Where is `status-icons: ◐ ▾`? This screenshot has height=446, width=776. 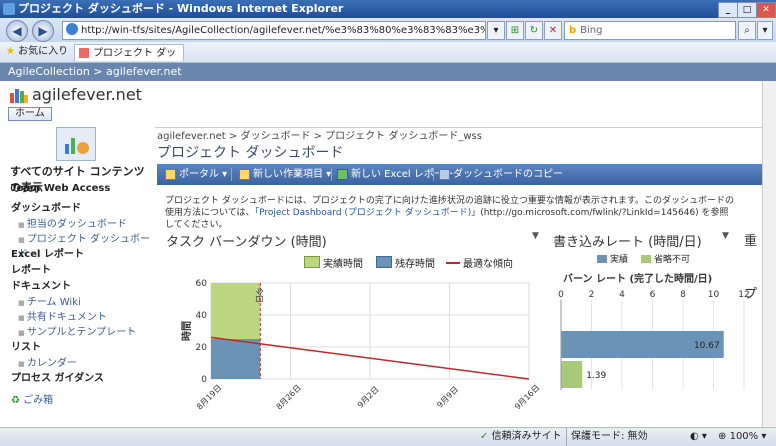
status-icons: ◐ ▾ is located at coordinates (698, 437).